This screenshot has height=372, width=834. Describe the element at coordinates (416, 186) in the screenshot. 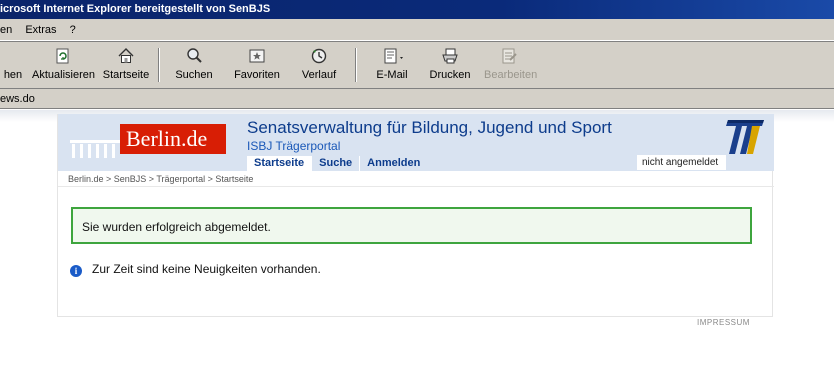

I see `header-divider` at that location.